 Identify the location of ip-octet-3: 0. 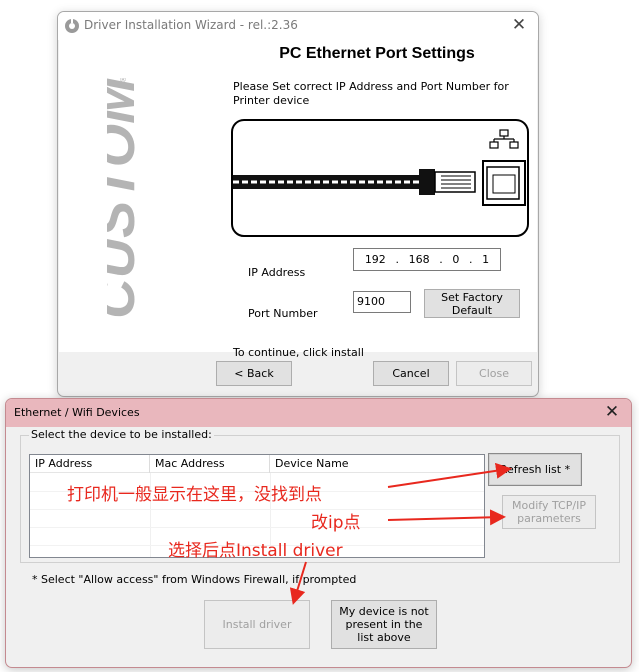
(455, 259).